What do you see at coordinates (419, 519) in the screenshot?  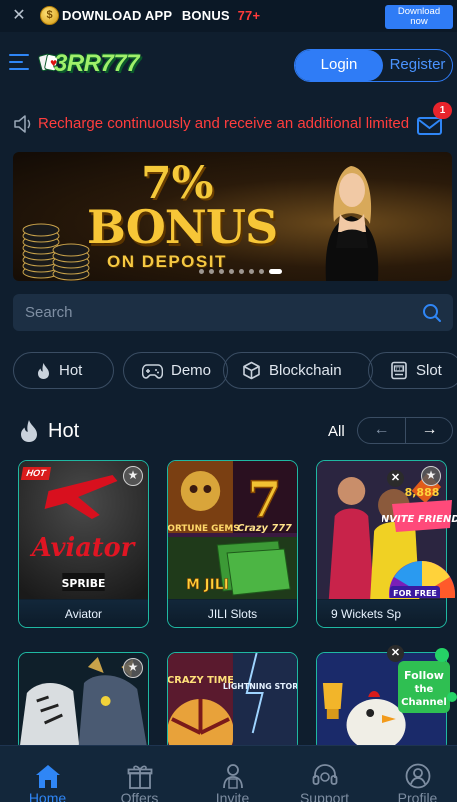 I see `invite-friends-text: INVITE FRIENDS` at bounding box center [419, 519].